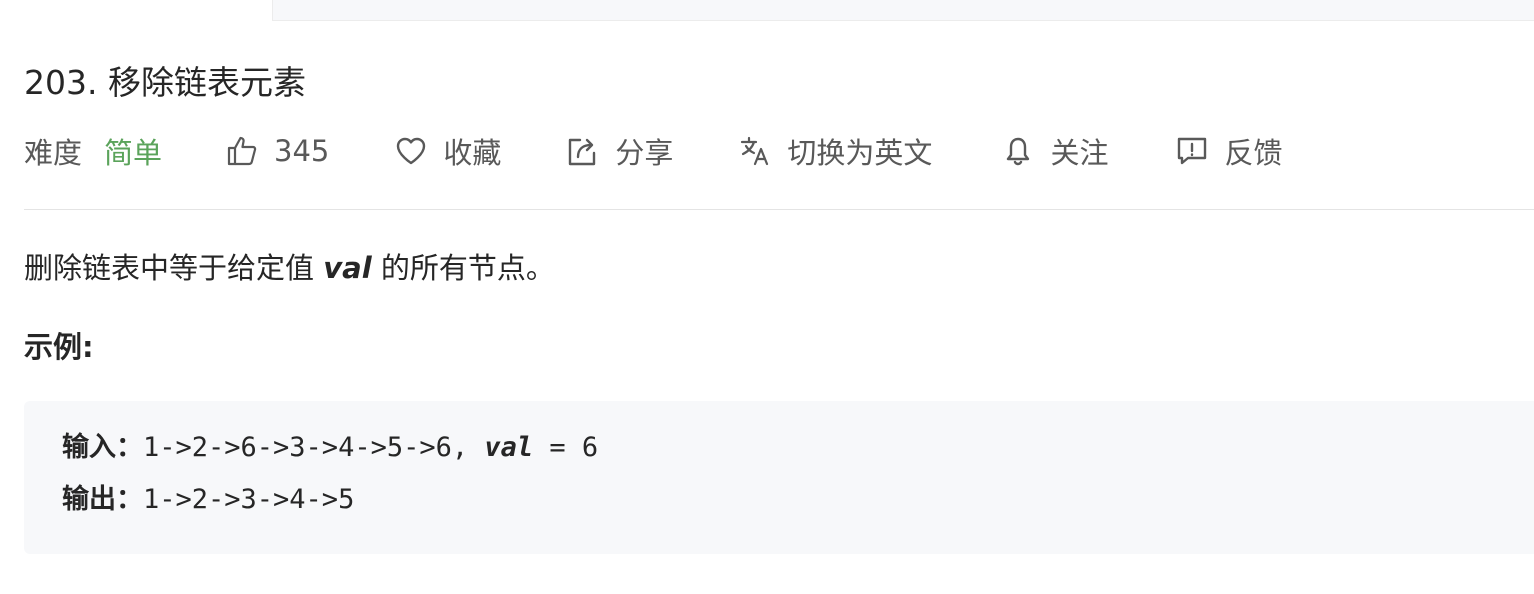  I want to click on example-input-line: 输入：1->2->6->3->4->5->6, val = 6, so click(330, 448).